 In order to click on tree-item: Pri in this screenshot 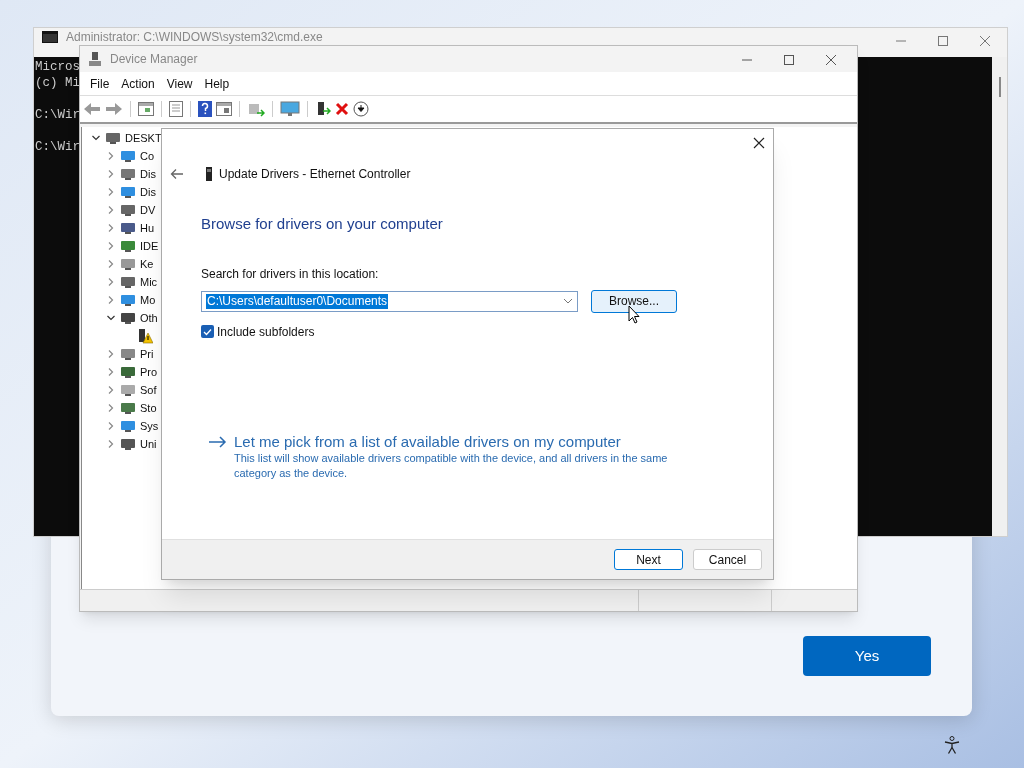, I will do `click(147, 354)`.